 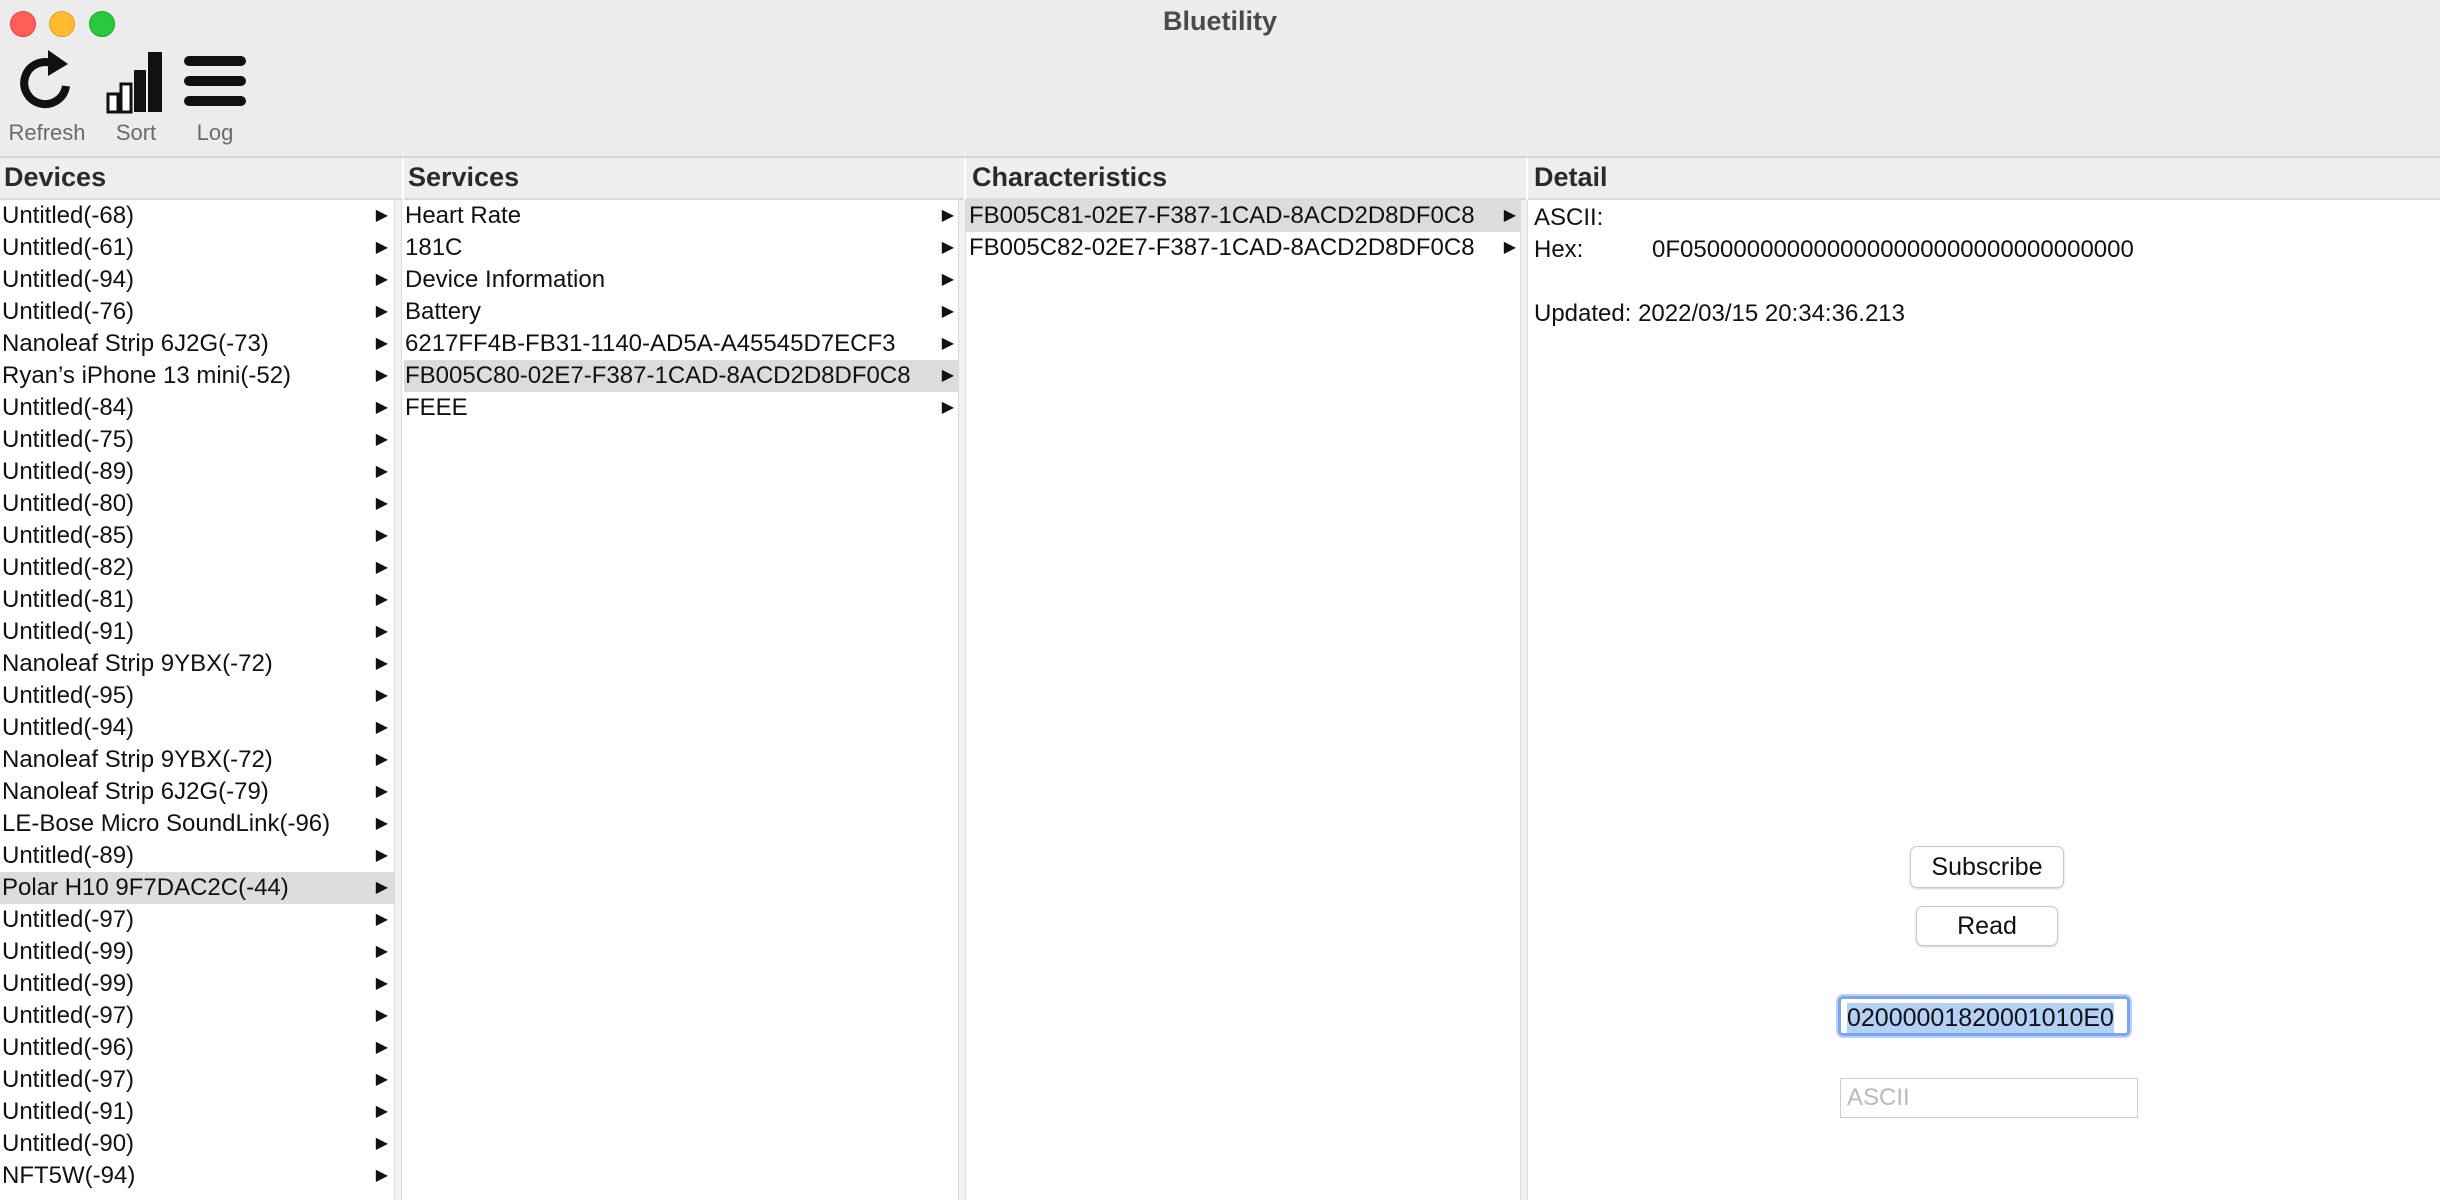 What do you see at coordinates (197, 696) in the screenshot?
I see `device-list-item: Untitled(-95) ▶` at bounding box center [197, 696].